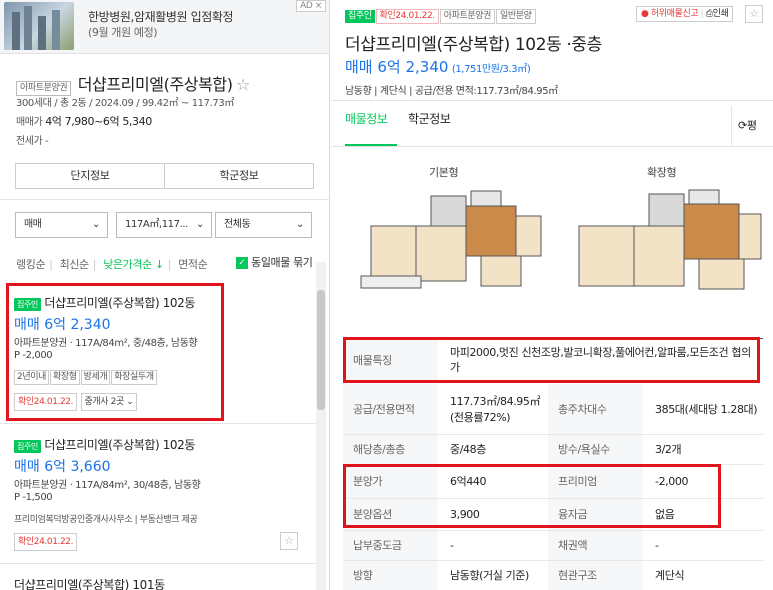 This screenshot has width=773, height=590. Describe the element at coordinates (451, 241) in the screenshot. I see `floorplan-basic-image` at that location.